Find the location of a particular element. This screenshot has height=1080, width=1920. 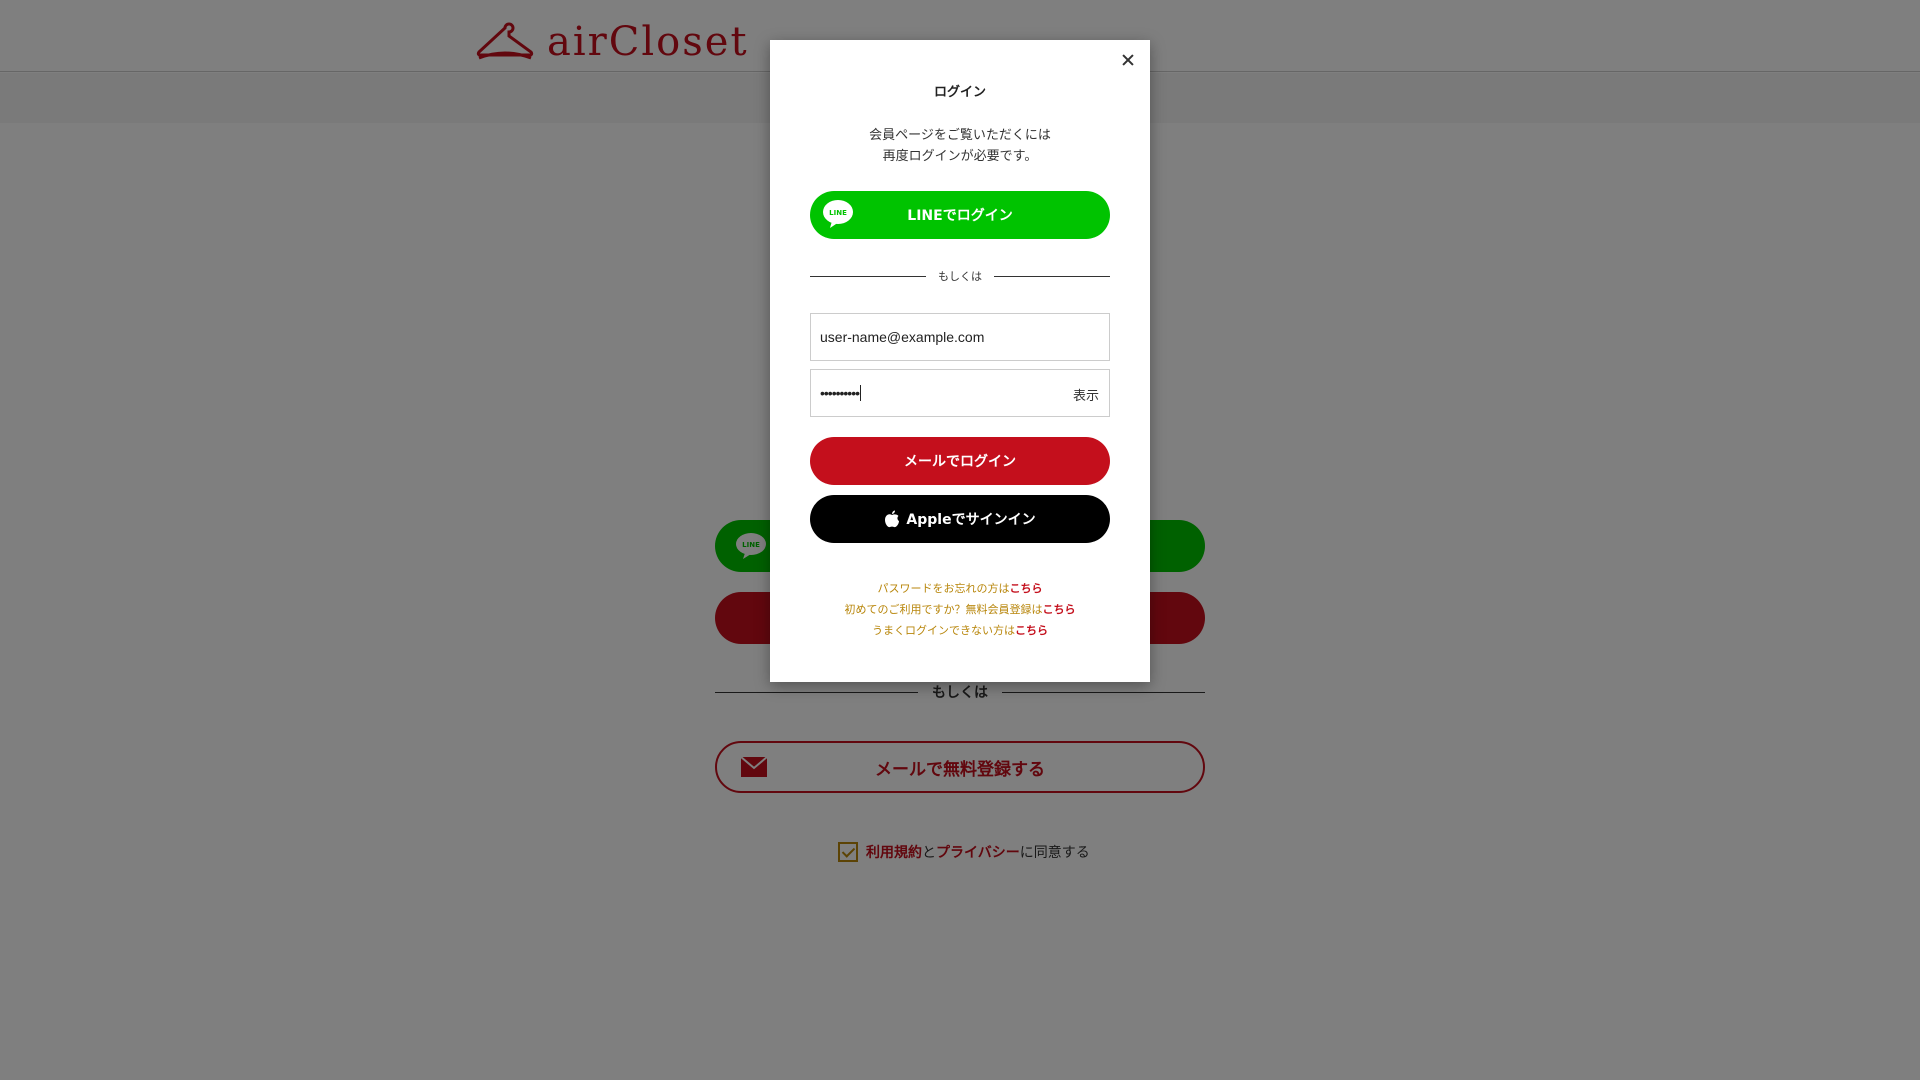

text-caret is located at coordinates (861, 393).